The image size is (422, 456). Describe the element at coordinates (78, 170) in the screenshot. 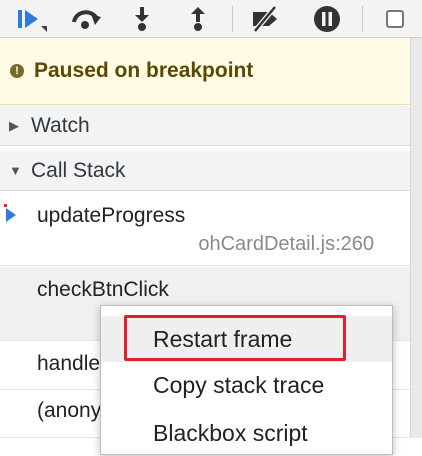

I see `section-label: Call Stack` at that location.